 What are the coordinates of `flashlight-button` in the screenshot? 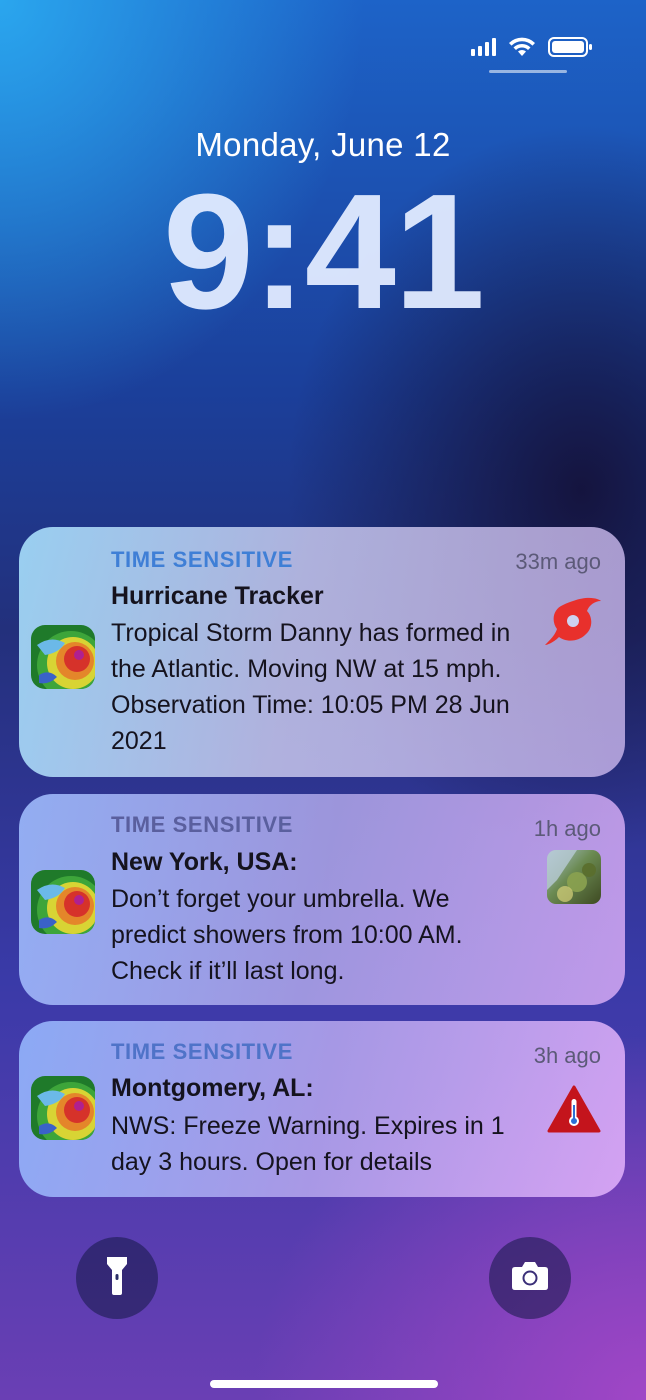 It's located at (117, 1278).